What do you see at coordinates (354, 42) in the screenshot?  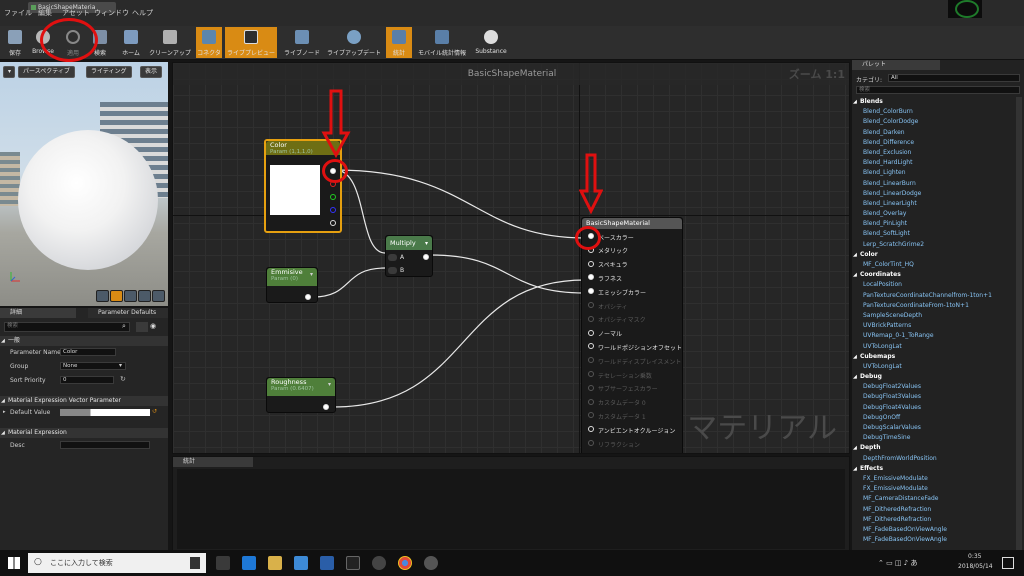 I see `live-update-button: ライブアップデート` at bounding box center [354, 42].